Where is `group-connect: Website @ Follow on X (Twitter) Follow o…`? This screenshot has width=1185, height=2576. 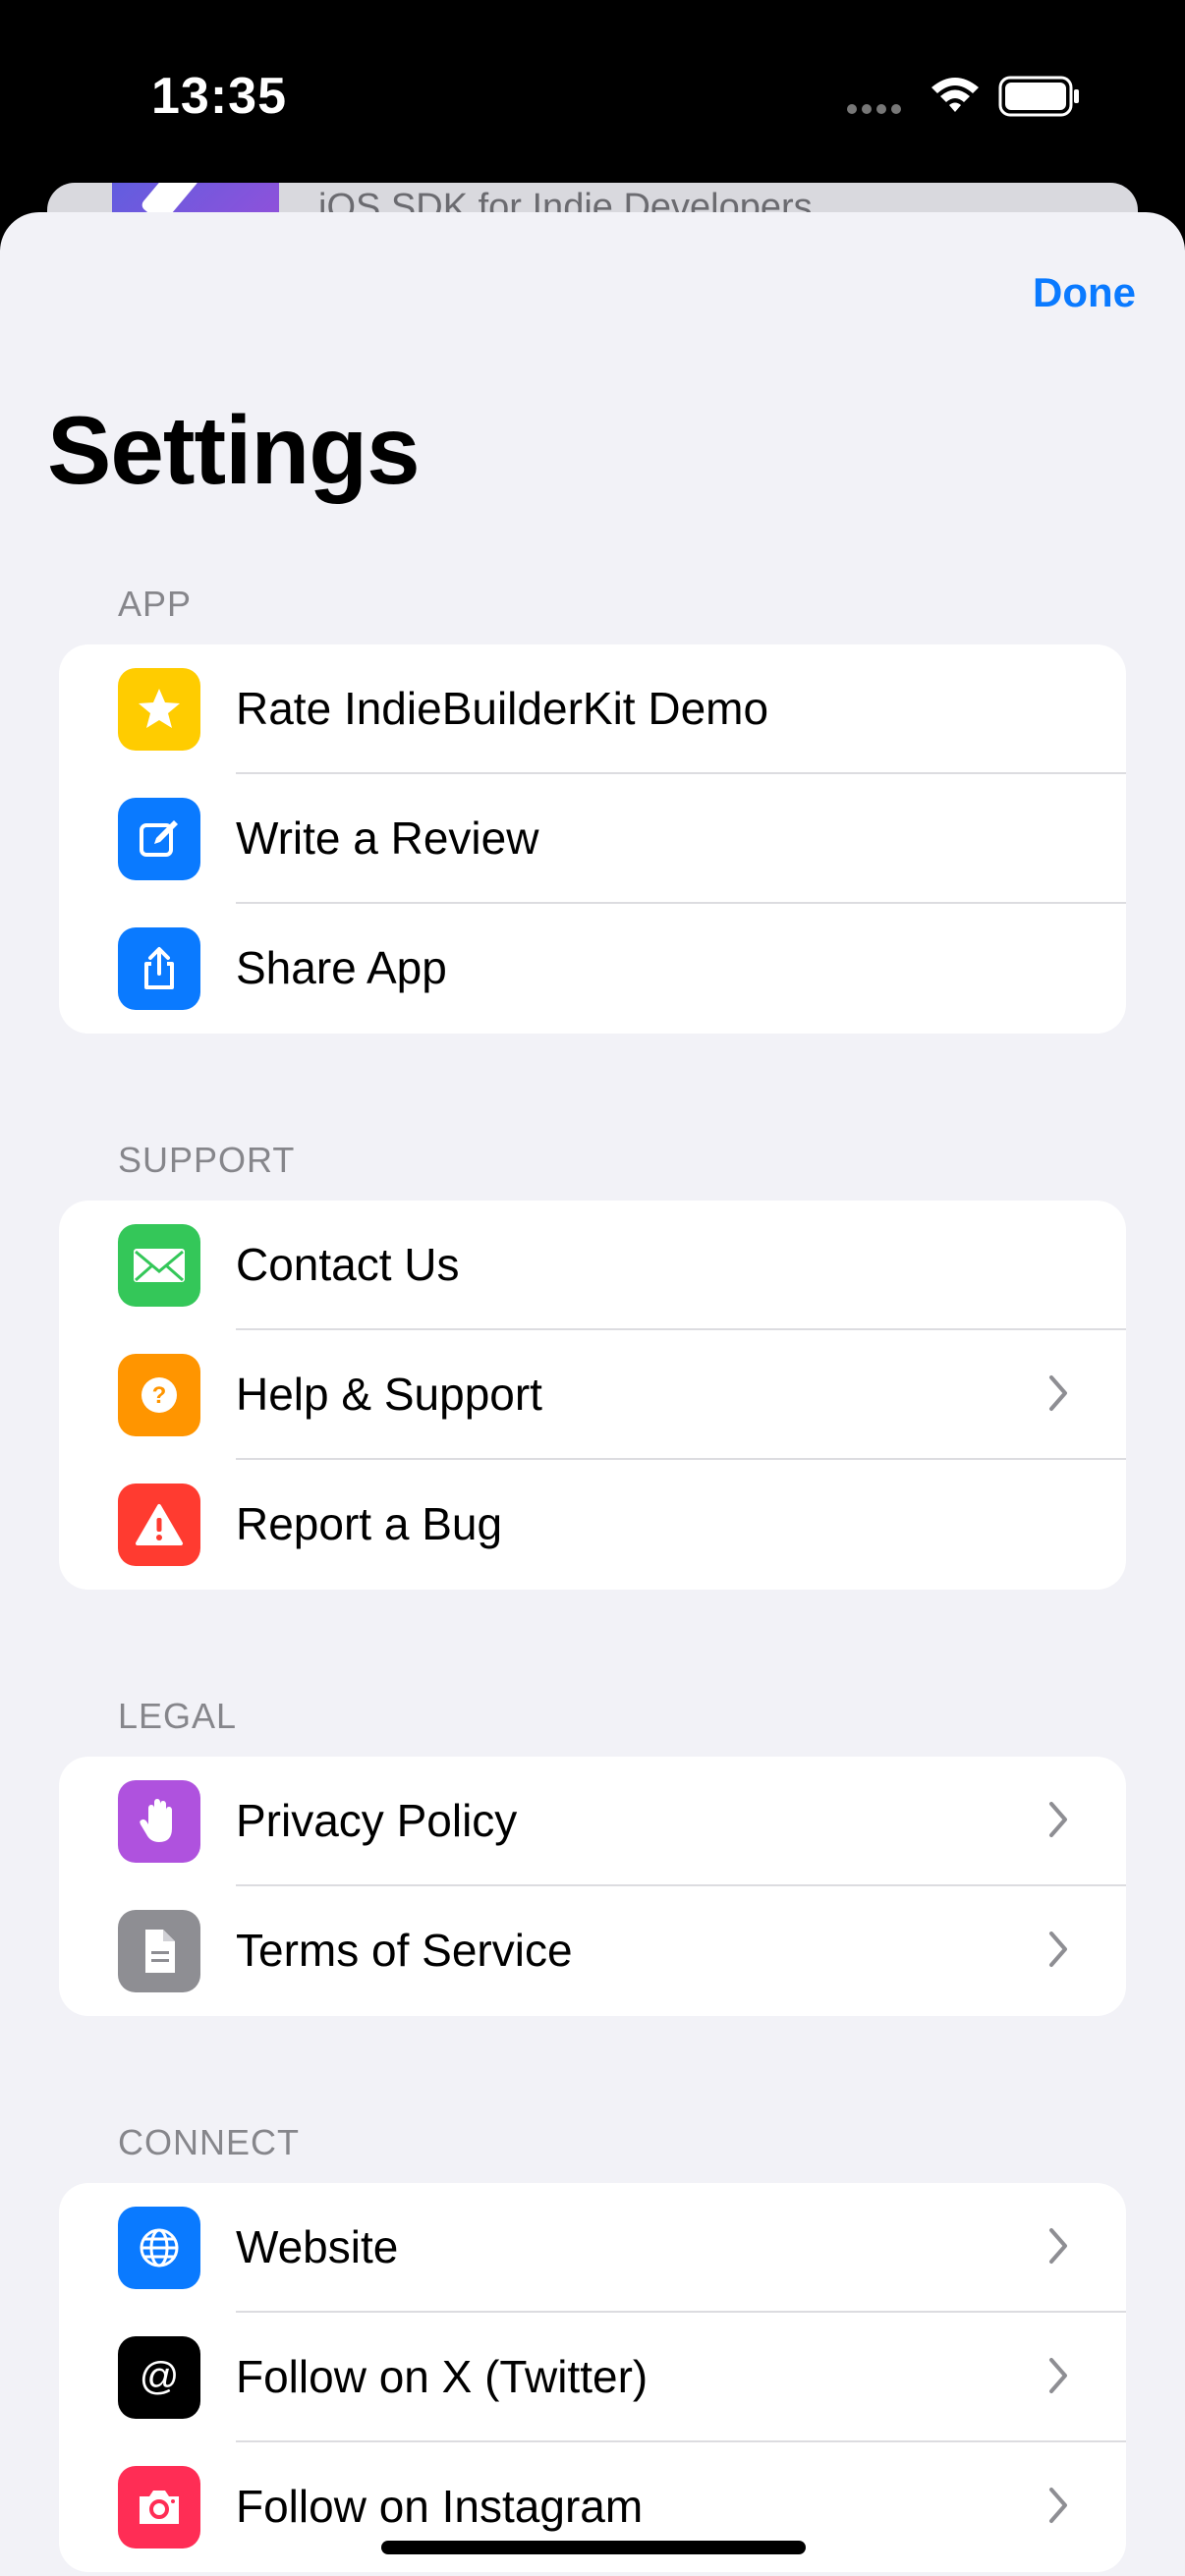 group-connect: Website @ Follow on X (Twitter) Follow o… is located at coordinates (592, 2377).